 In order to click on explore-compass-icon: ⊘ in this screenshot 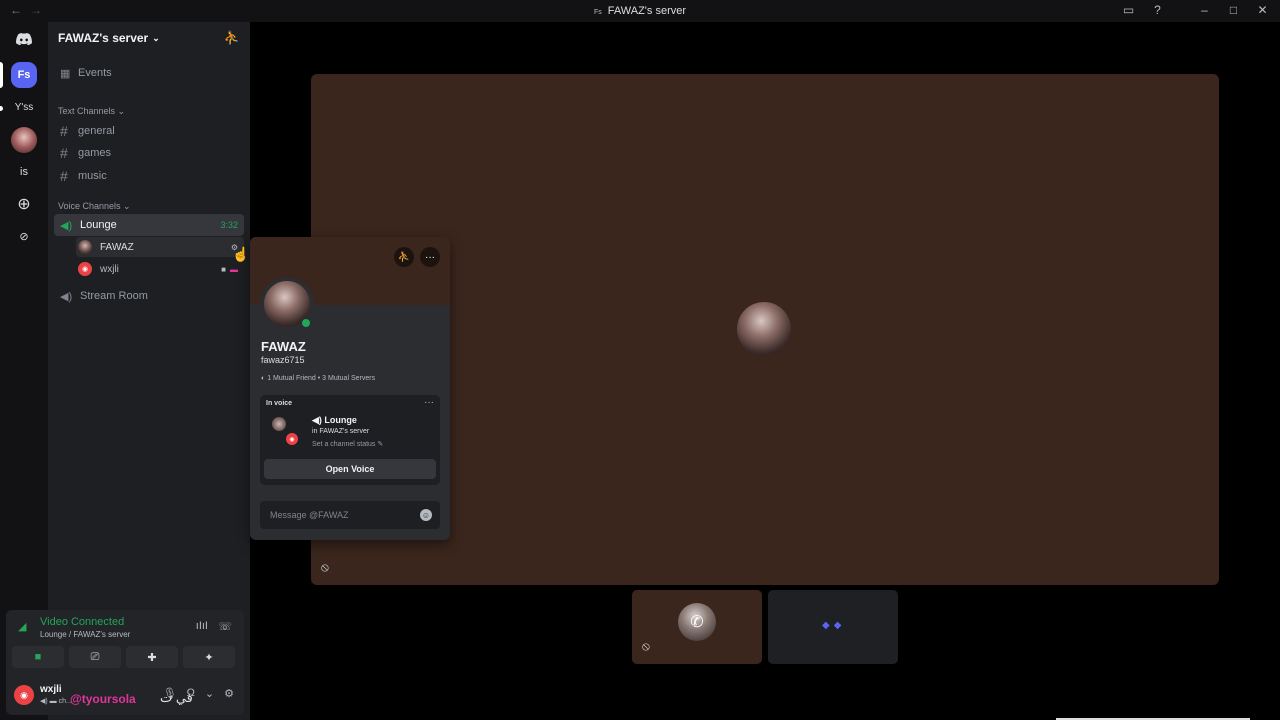, I will do `click(24, 236)`.